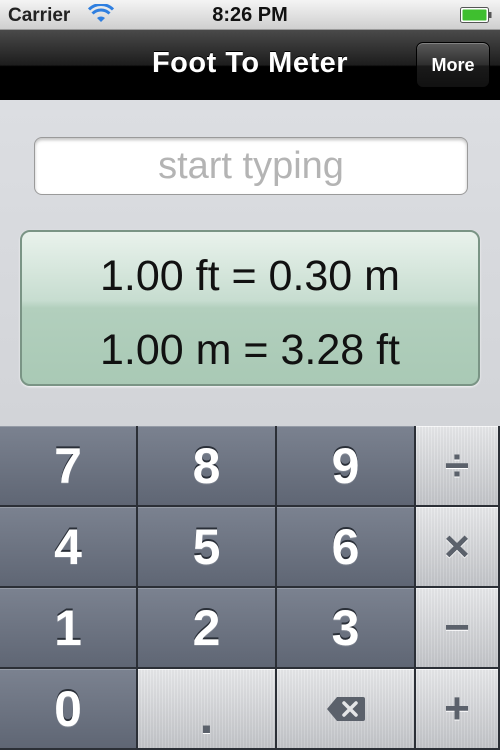 The image size is (500, 750). What do you see at coordinates (207, 547) in the screenshot?
I see `key-5: 5` at bounding box center [207, 547].